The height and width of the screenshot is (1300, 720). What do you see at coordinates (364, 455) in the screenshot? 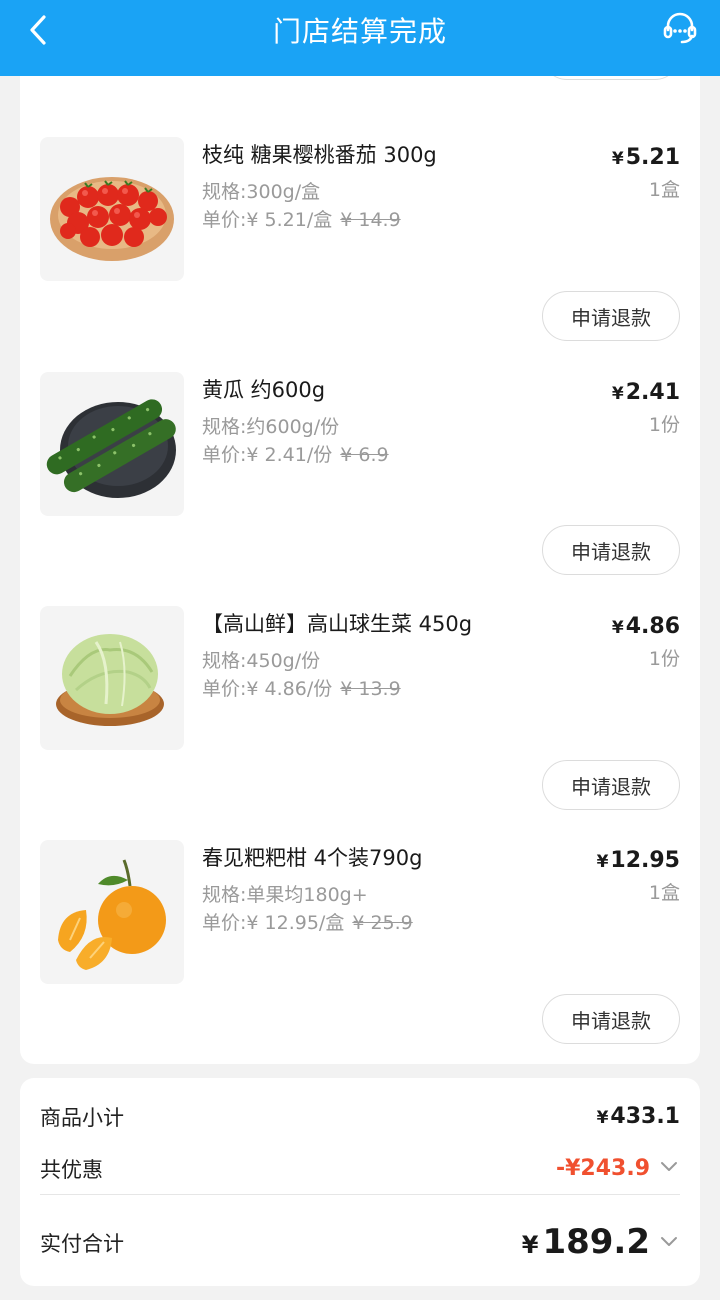
I see `original-price: ¥ 6.9` at bounding box center [364, 455].